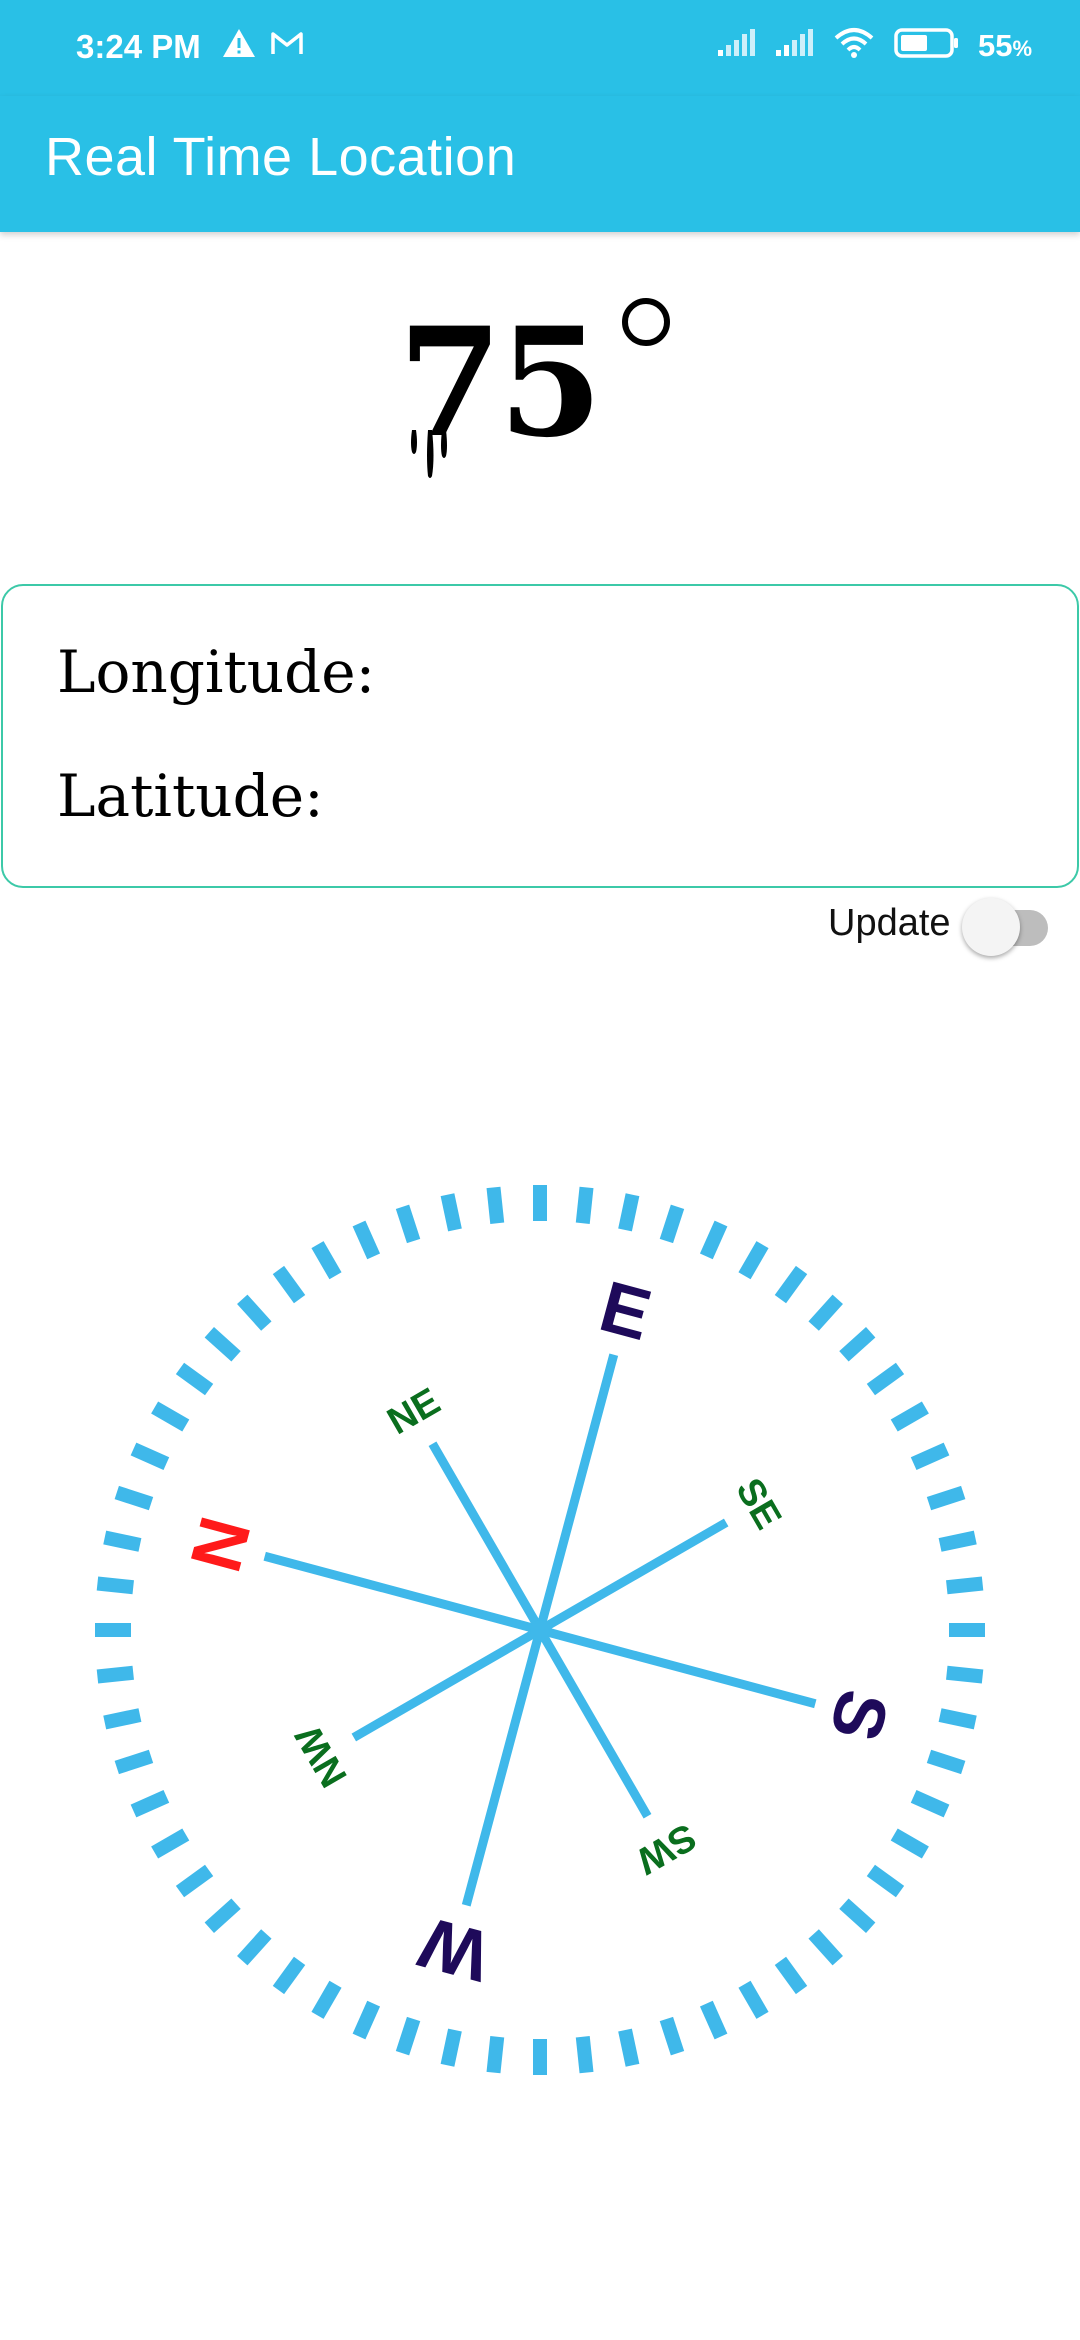  I want to click on latitude-label: Latitude:, so click(190, 796).